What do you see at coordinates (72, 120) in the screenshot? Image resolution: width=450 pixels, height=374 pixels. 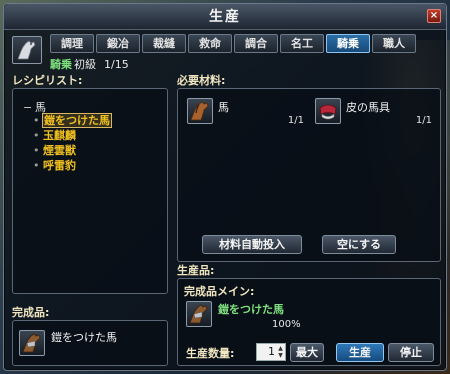 I see `recipe-item: • 鎧をつけた馬` at bounding box center [72, 120].